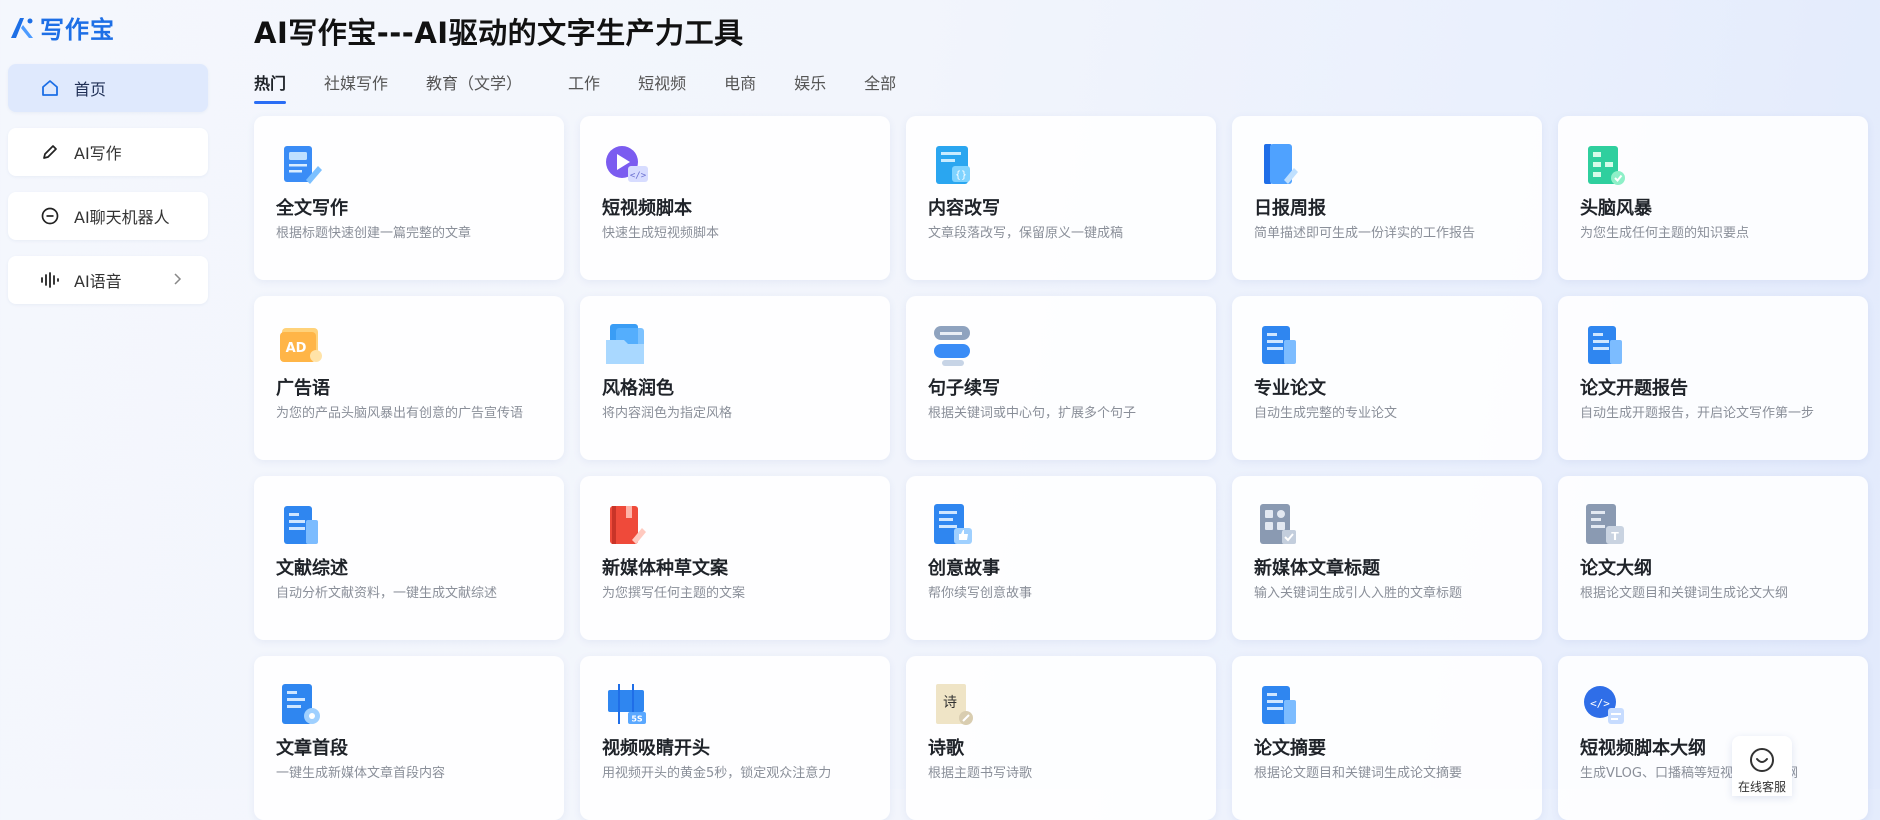  Describe the element at coordinates (301, 525) in the screenshot. I see `literature-review-icon` at that location.